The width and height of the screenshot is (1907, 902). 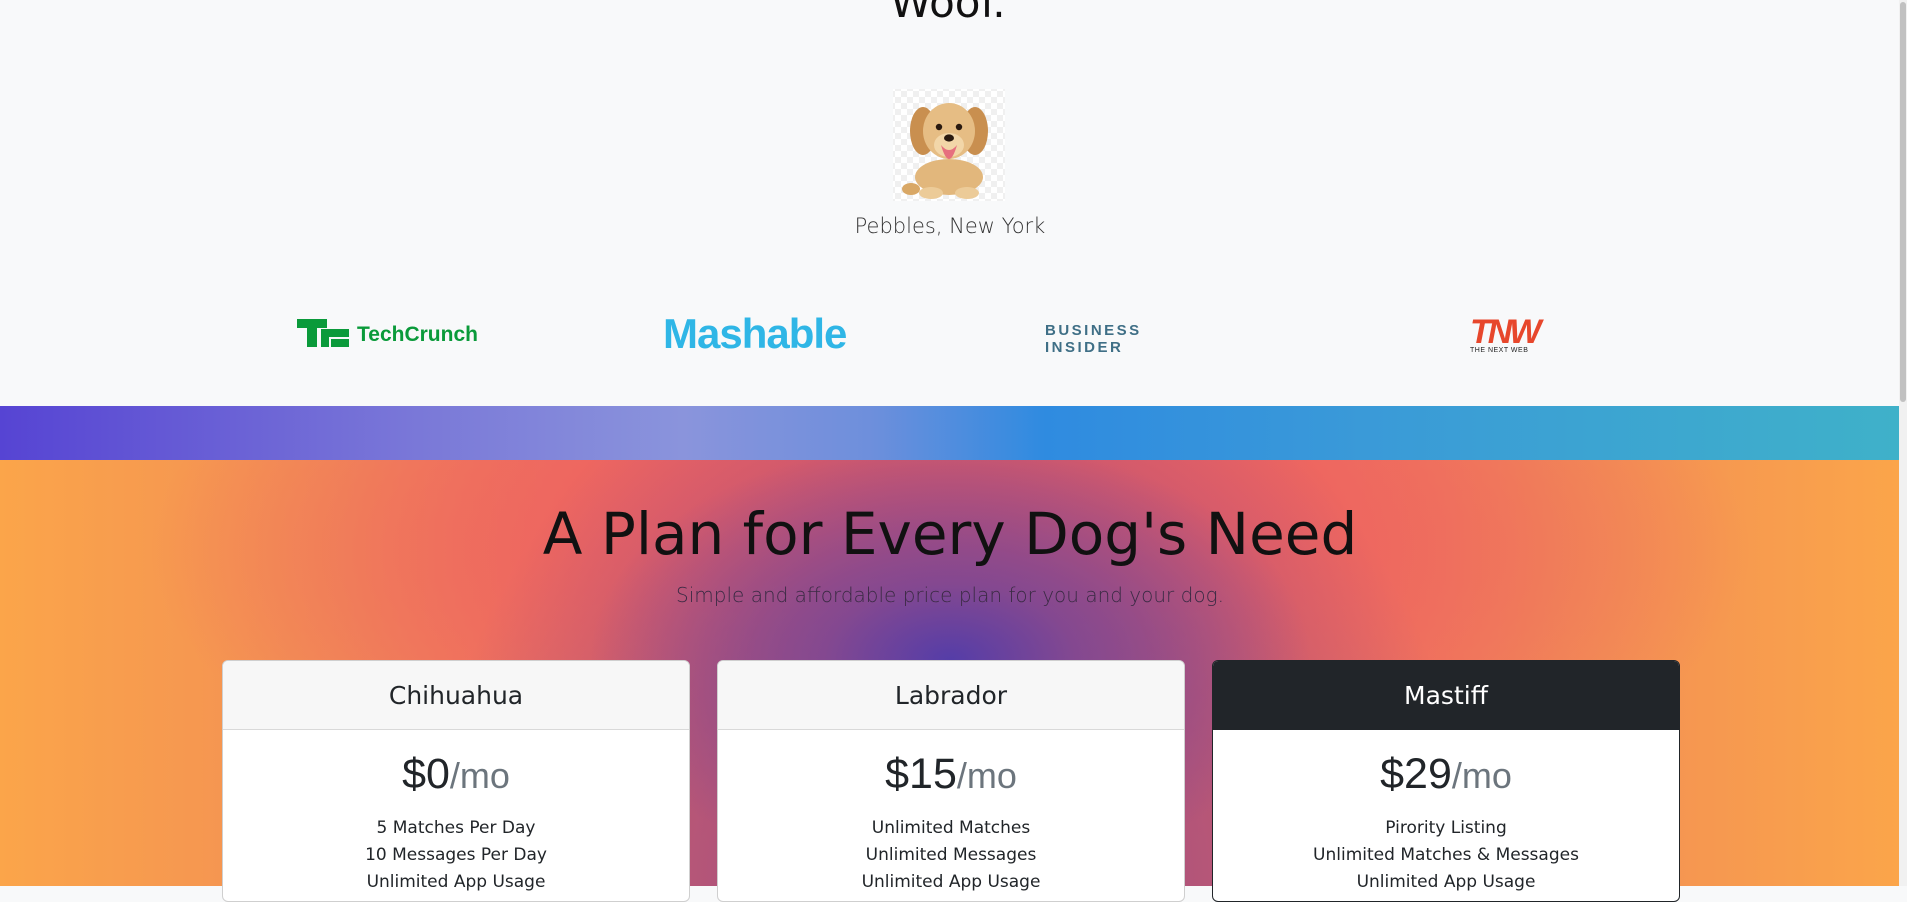 What do you see at coordinates (1903, 443) in the screenshot?
I see `vertical-scrollbar` at bounding box center [1903, 443].